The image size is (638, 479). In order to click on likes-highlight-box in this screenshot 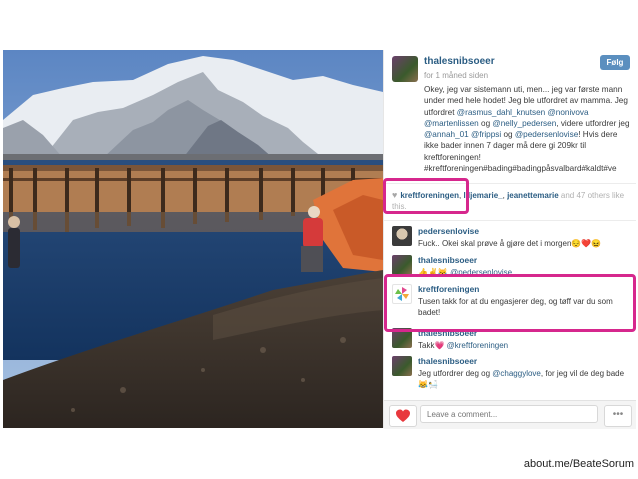, I will do `click(426, 196)`.